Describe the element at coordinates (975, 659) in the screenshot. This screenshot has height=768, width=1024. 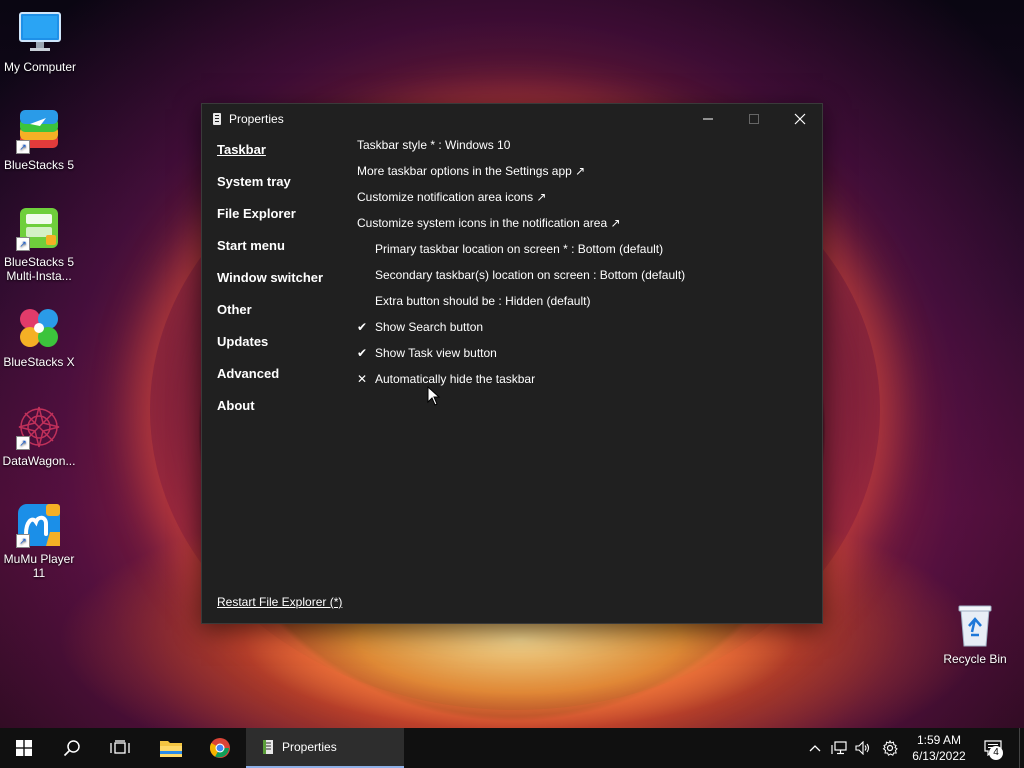
I see `desktop-icon-label: Recycle Bin` at that location.